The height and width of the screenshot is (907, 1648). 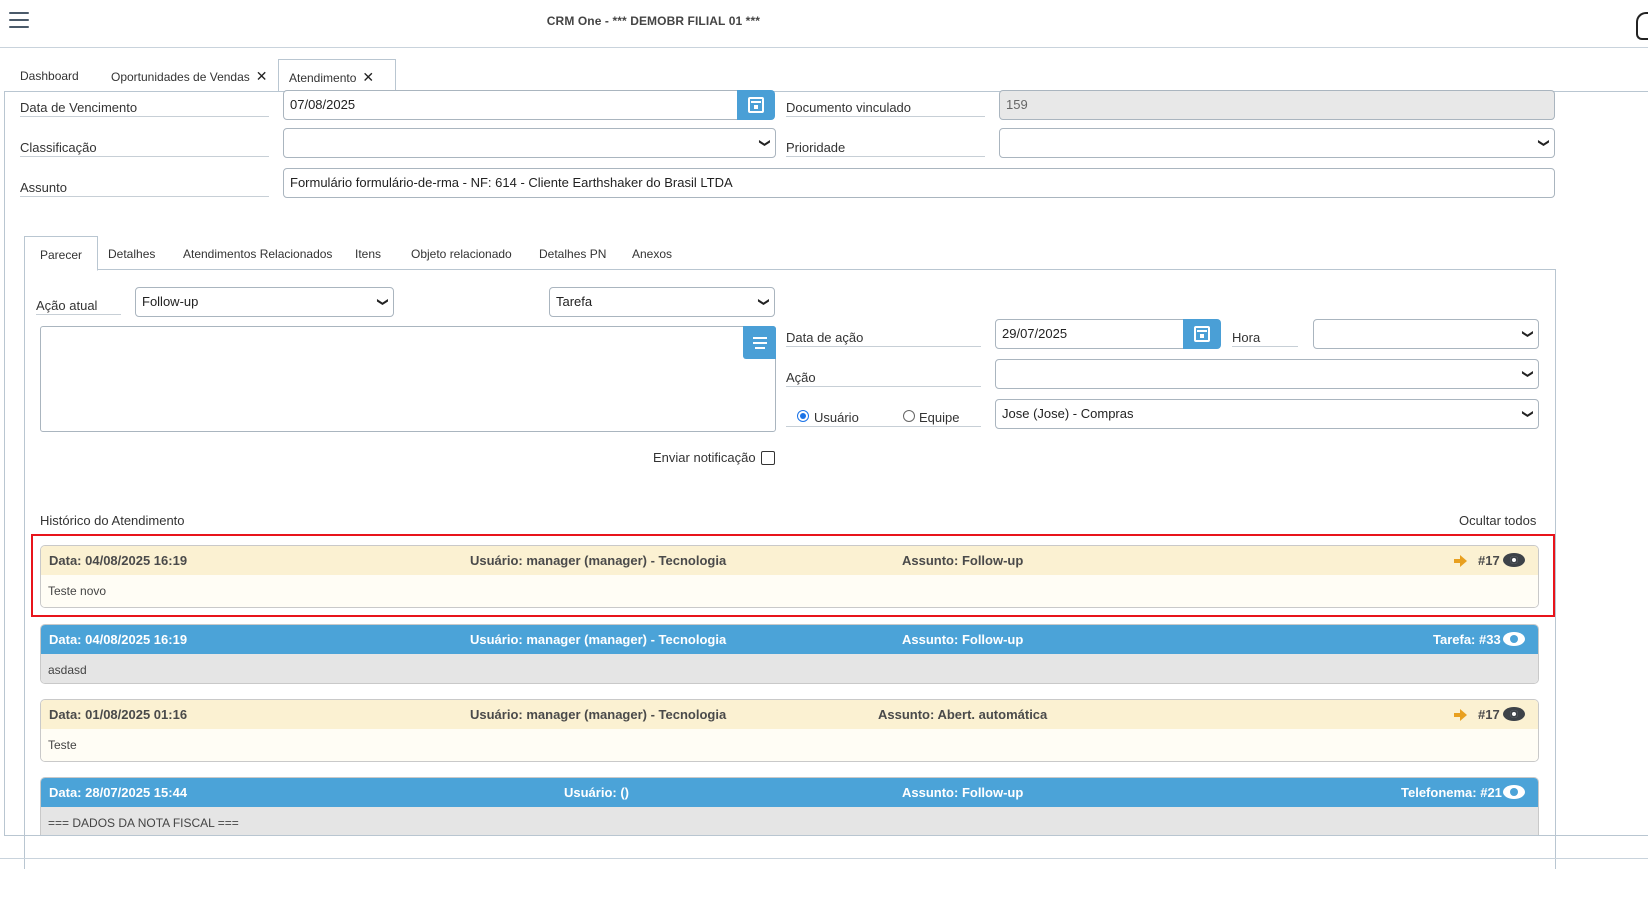 I want to click on tab-detalhes: Detalhes, so click(x=131, y=253).